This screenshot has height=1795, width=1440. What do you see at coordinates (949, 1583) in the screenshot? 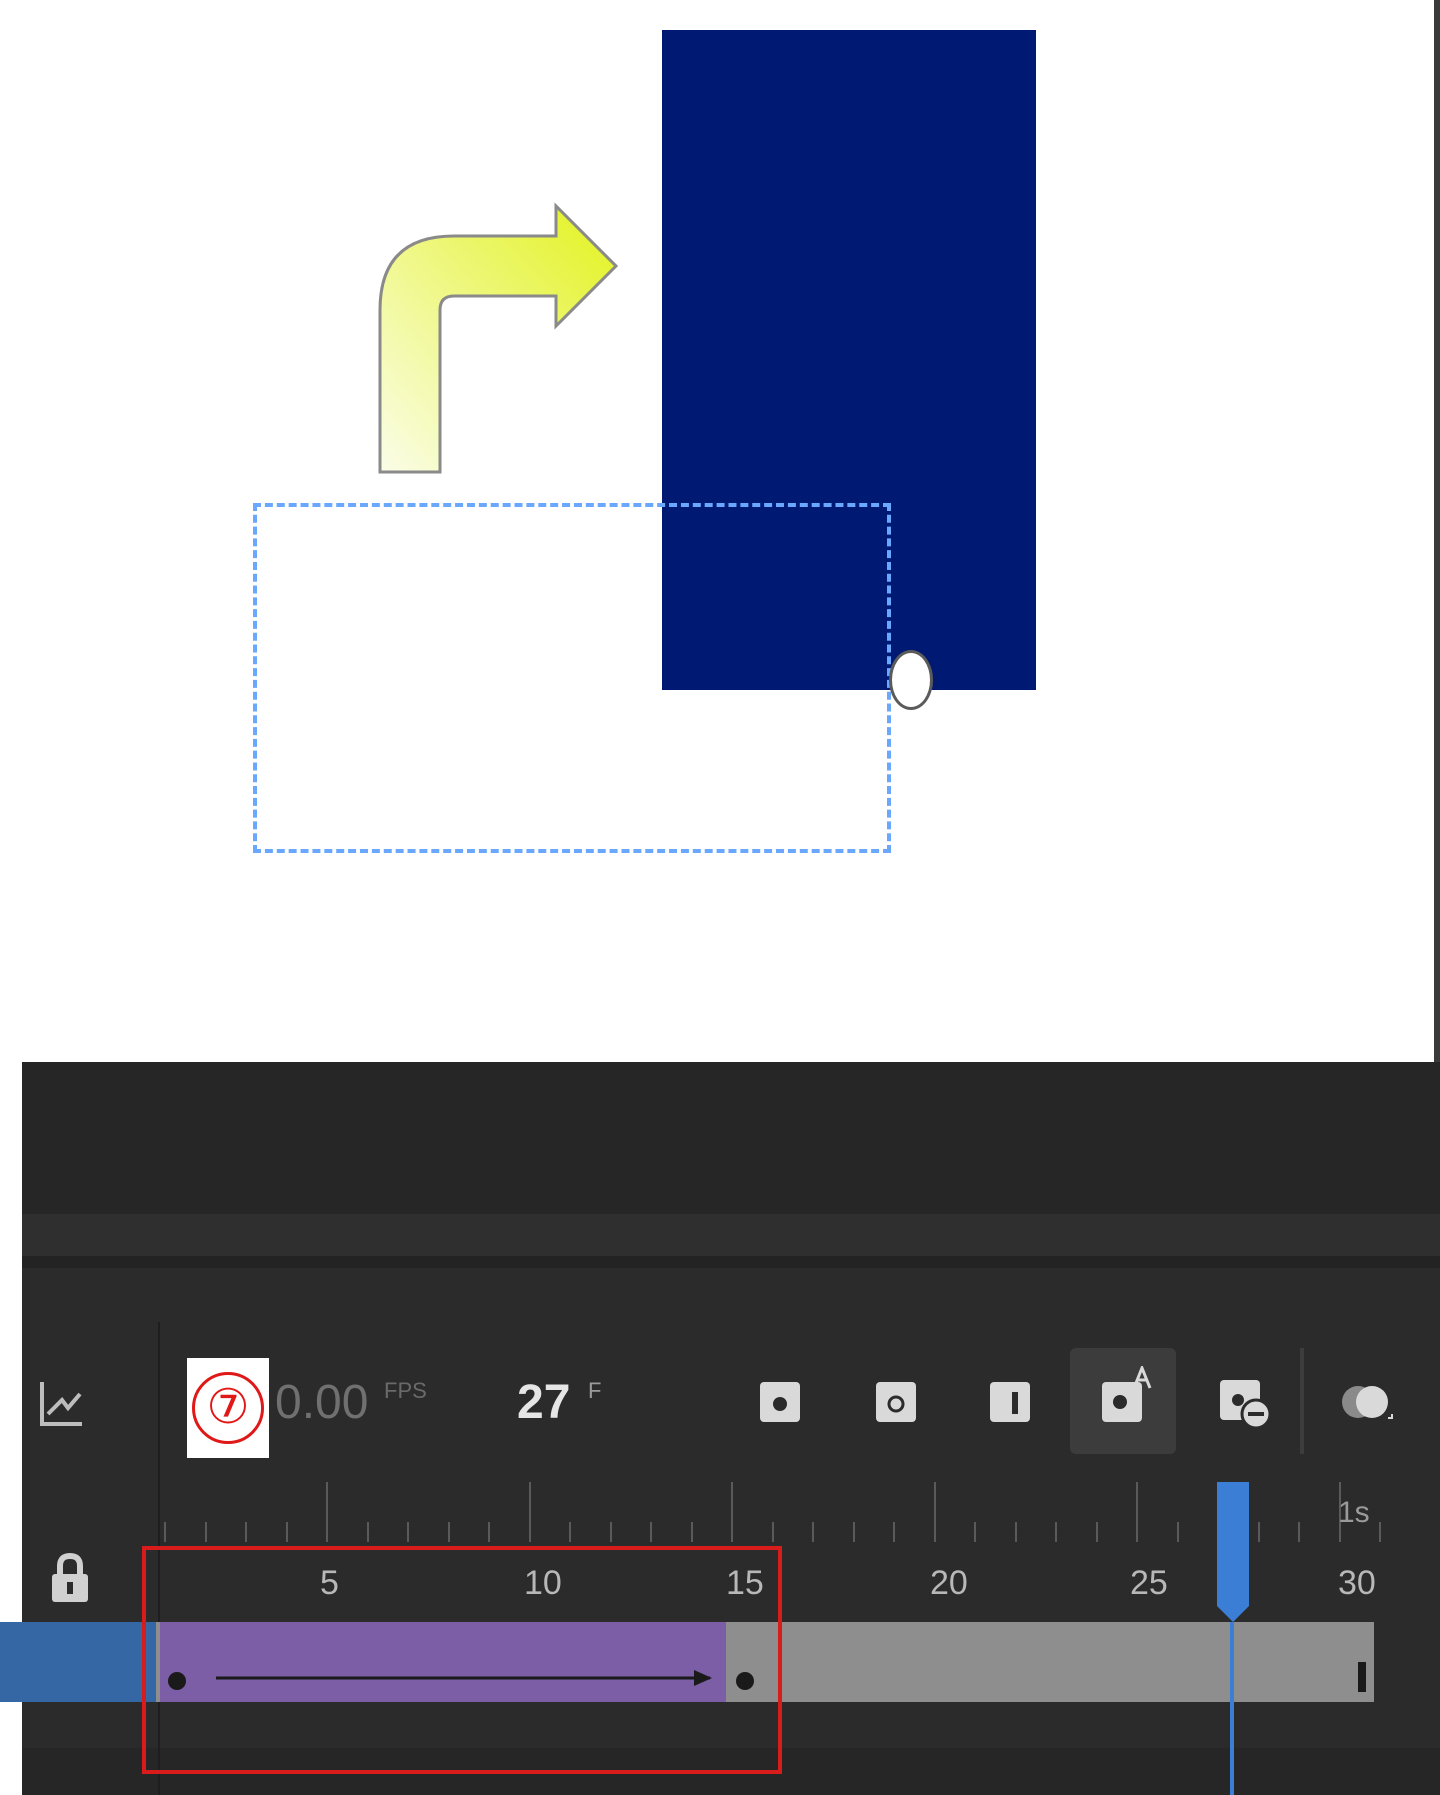
I see `frame-label: 20` at bounding box center [949, 1583].